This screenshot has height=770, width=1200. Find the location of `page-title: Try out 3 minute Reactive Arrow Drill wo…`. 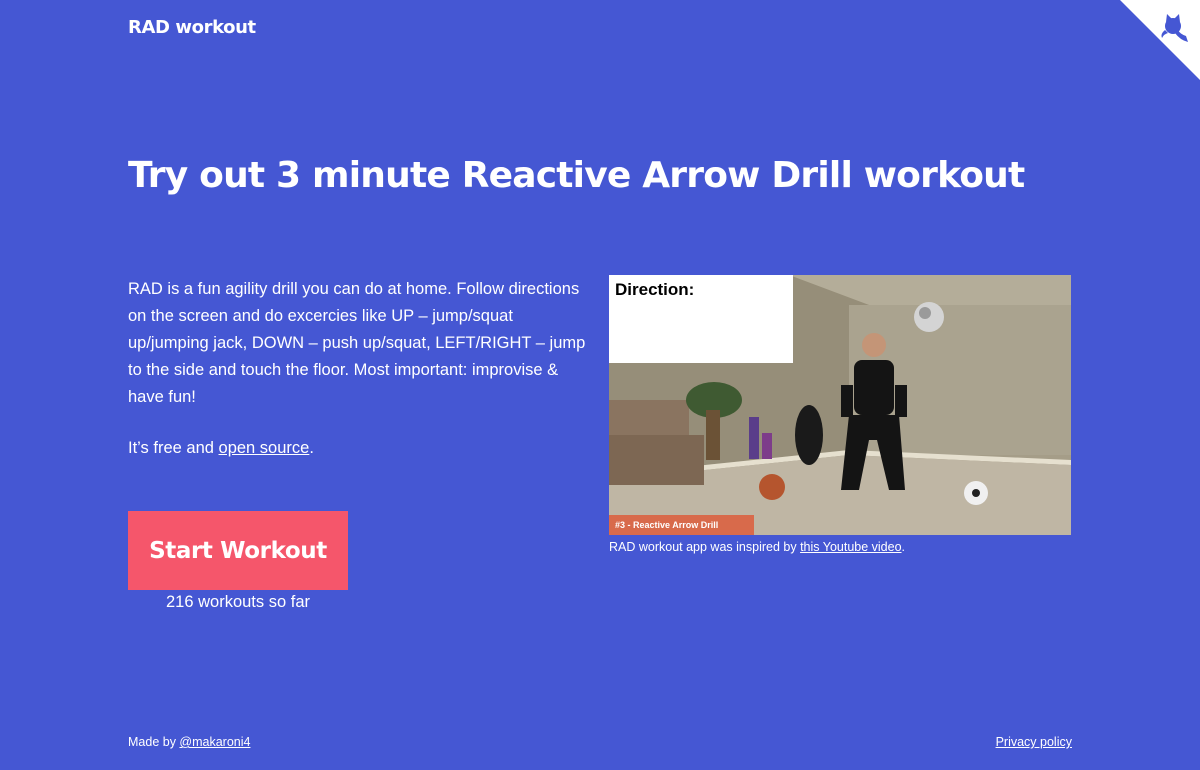

page-title: Try out 3 minute Reactive Arrow Drill wo… is located at coordinates (576, 175).